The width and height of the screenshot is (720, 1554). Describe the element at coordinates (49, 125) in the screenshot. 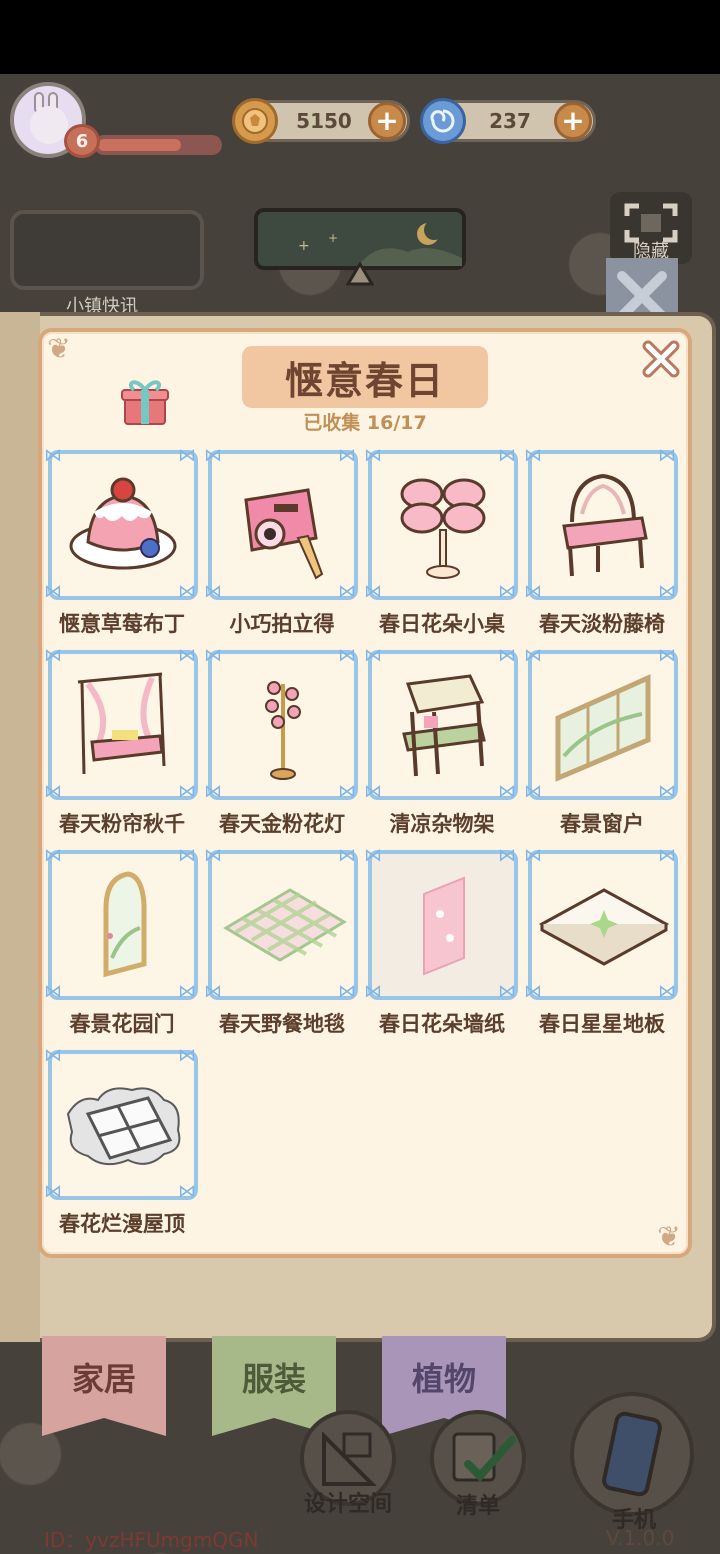

I see `avatar-face` at that location.